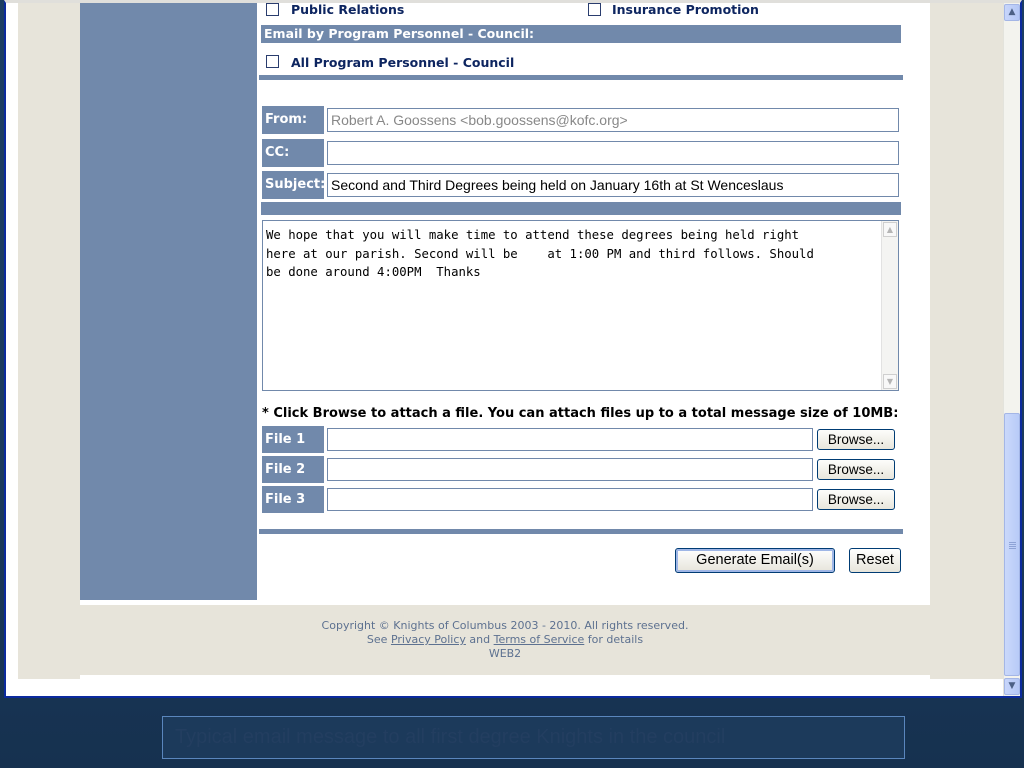 The image size is (1024, 768). What do you see at coordinates (272, 9) in the screenshot?
I see `public-relations-checkbox` at bounding box center [272, 9].